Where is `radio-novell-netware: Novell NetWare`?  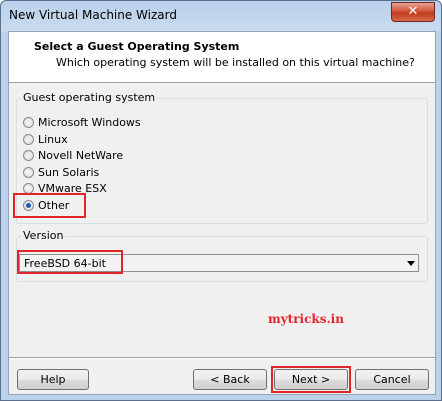
radio-novell-netware: Novell NetWare is located at coordinates (73, 155).